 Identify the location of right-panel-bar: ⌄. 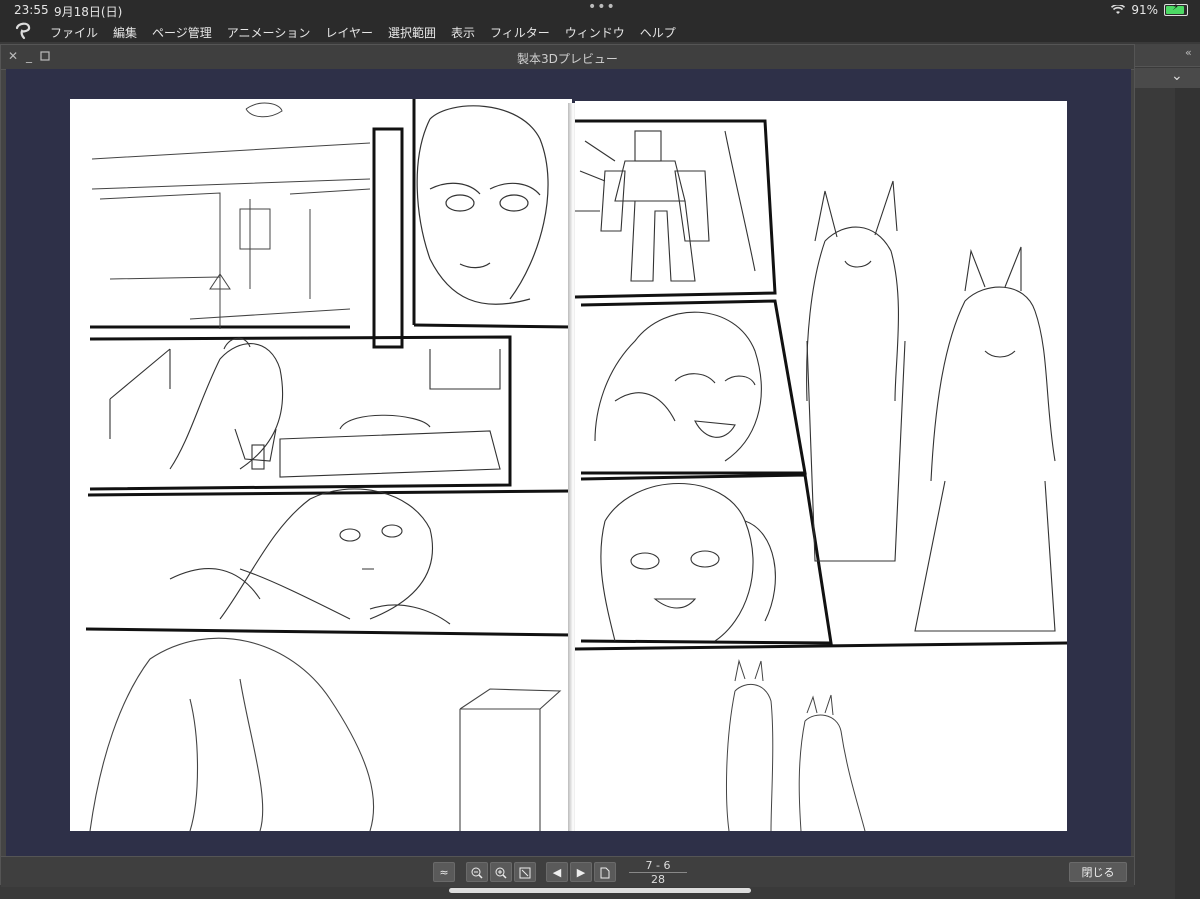
(1167, 78).